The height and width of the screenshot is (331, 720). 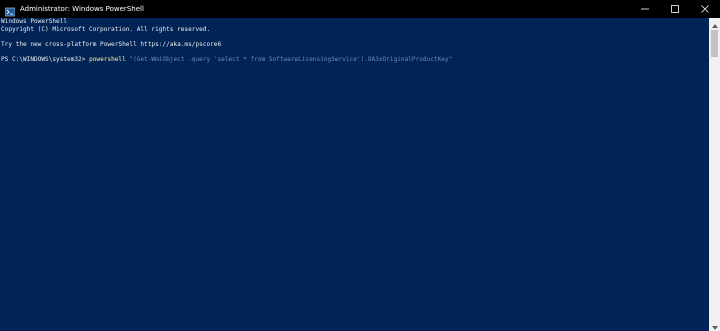 What do you see at coordinates (34, 21) in the screenshot?
I see `console-line: Windows PowerShell` at bounding box center [34, 21].